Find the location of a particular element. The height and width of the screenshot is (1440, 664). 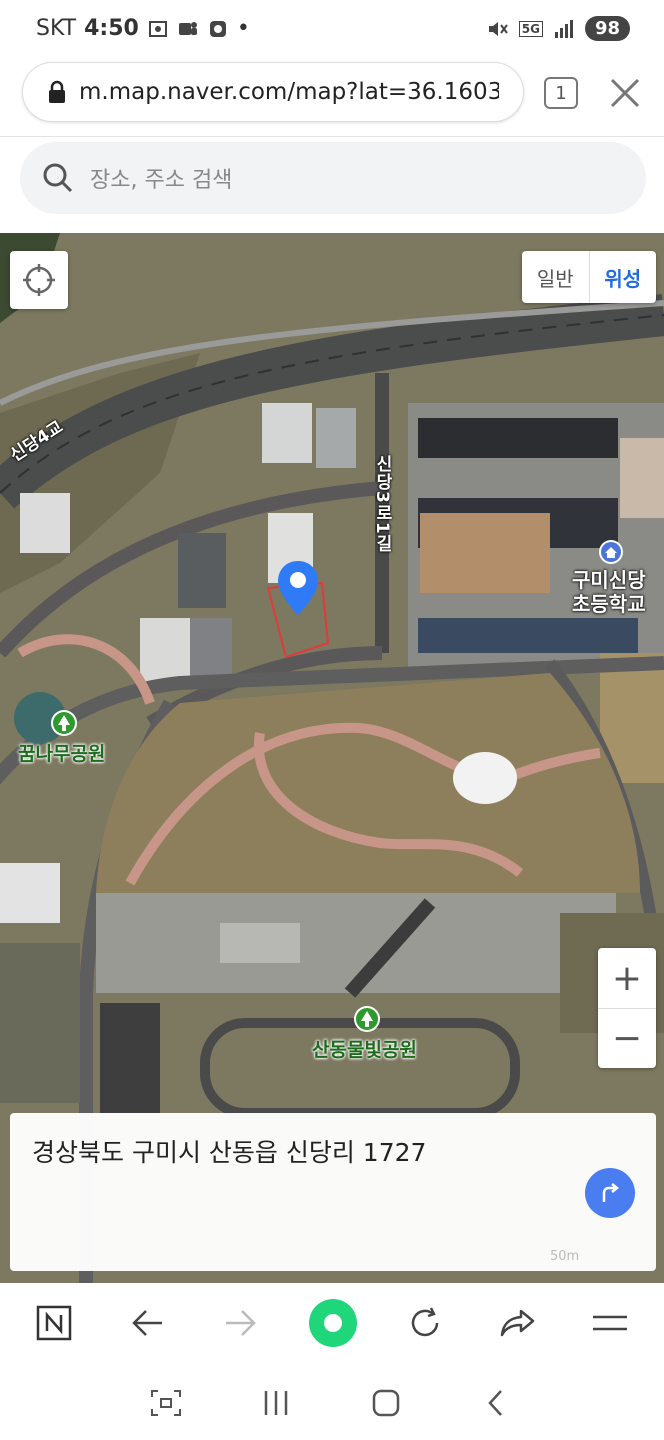

forward-button is located at coordinates (240, 1323).